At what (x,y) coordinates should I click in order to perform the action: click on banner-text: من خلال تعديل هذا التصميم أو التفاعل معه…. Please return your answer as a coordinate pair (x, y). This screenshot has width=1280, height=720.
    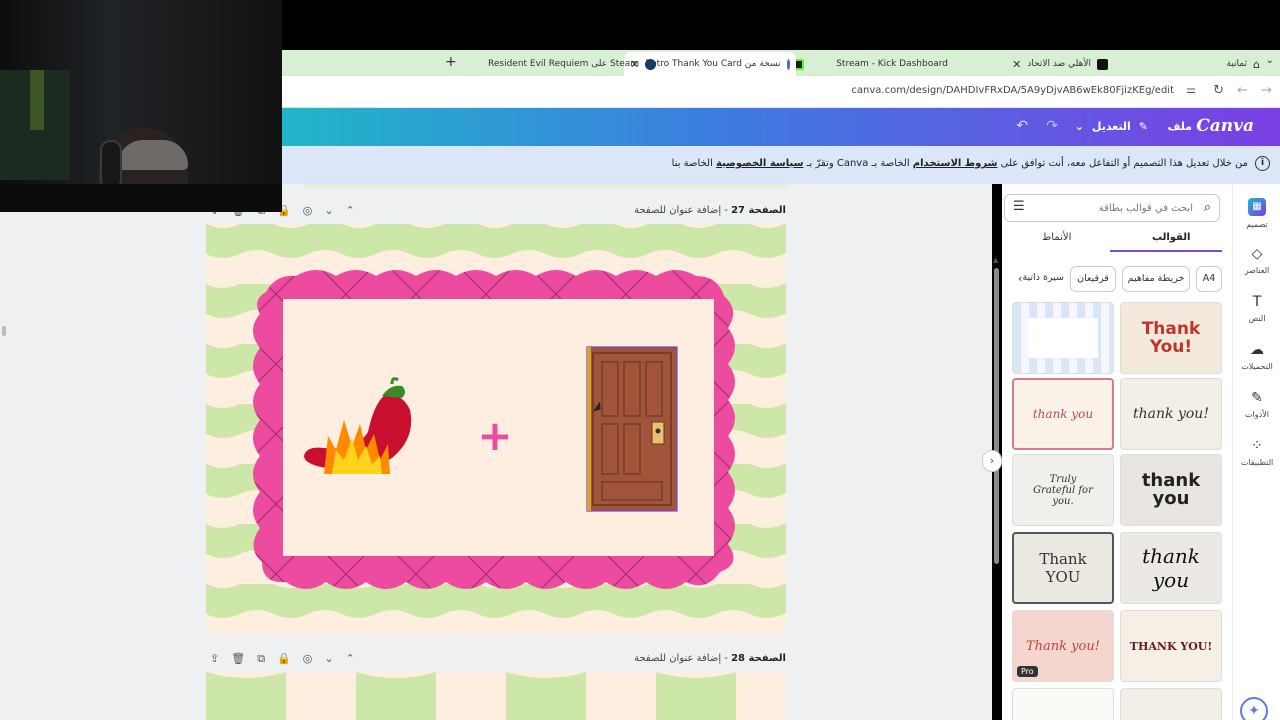
    Looking at the image, I should click on (960, 163).